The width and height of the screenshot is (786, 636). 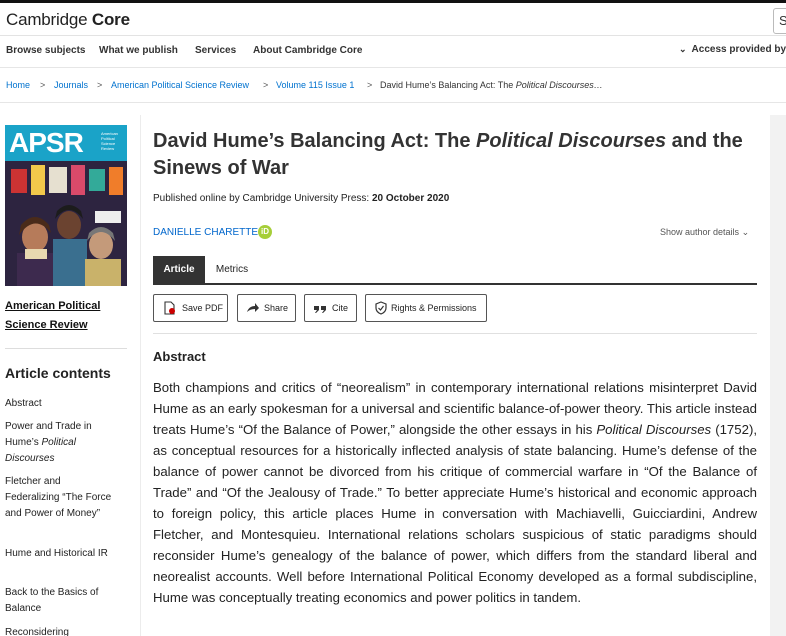 I want to click on journal-link: American Political Science Review, so click(x=65, y=316).